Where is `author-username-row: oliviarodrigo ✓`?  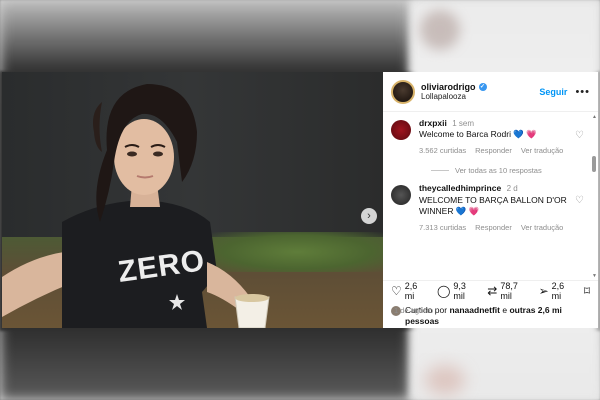
author-username-row: oliviarodrigo ✓ is located at coordinates (480, 87).